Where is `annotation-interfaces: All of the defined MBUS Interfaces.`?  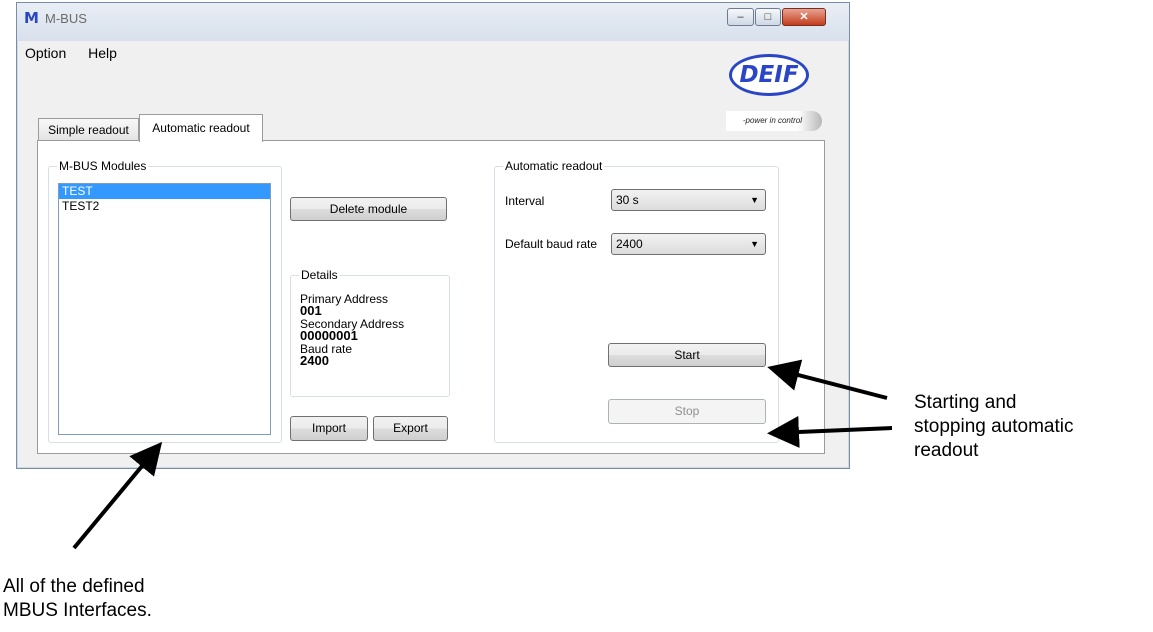 annotation-interfaces: All of the defined MBUS Interfaces. is located at coordinates (77, 599).